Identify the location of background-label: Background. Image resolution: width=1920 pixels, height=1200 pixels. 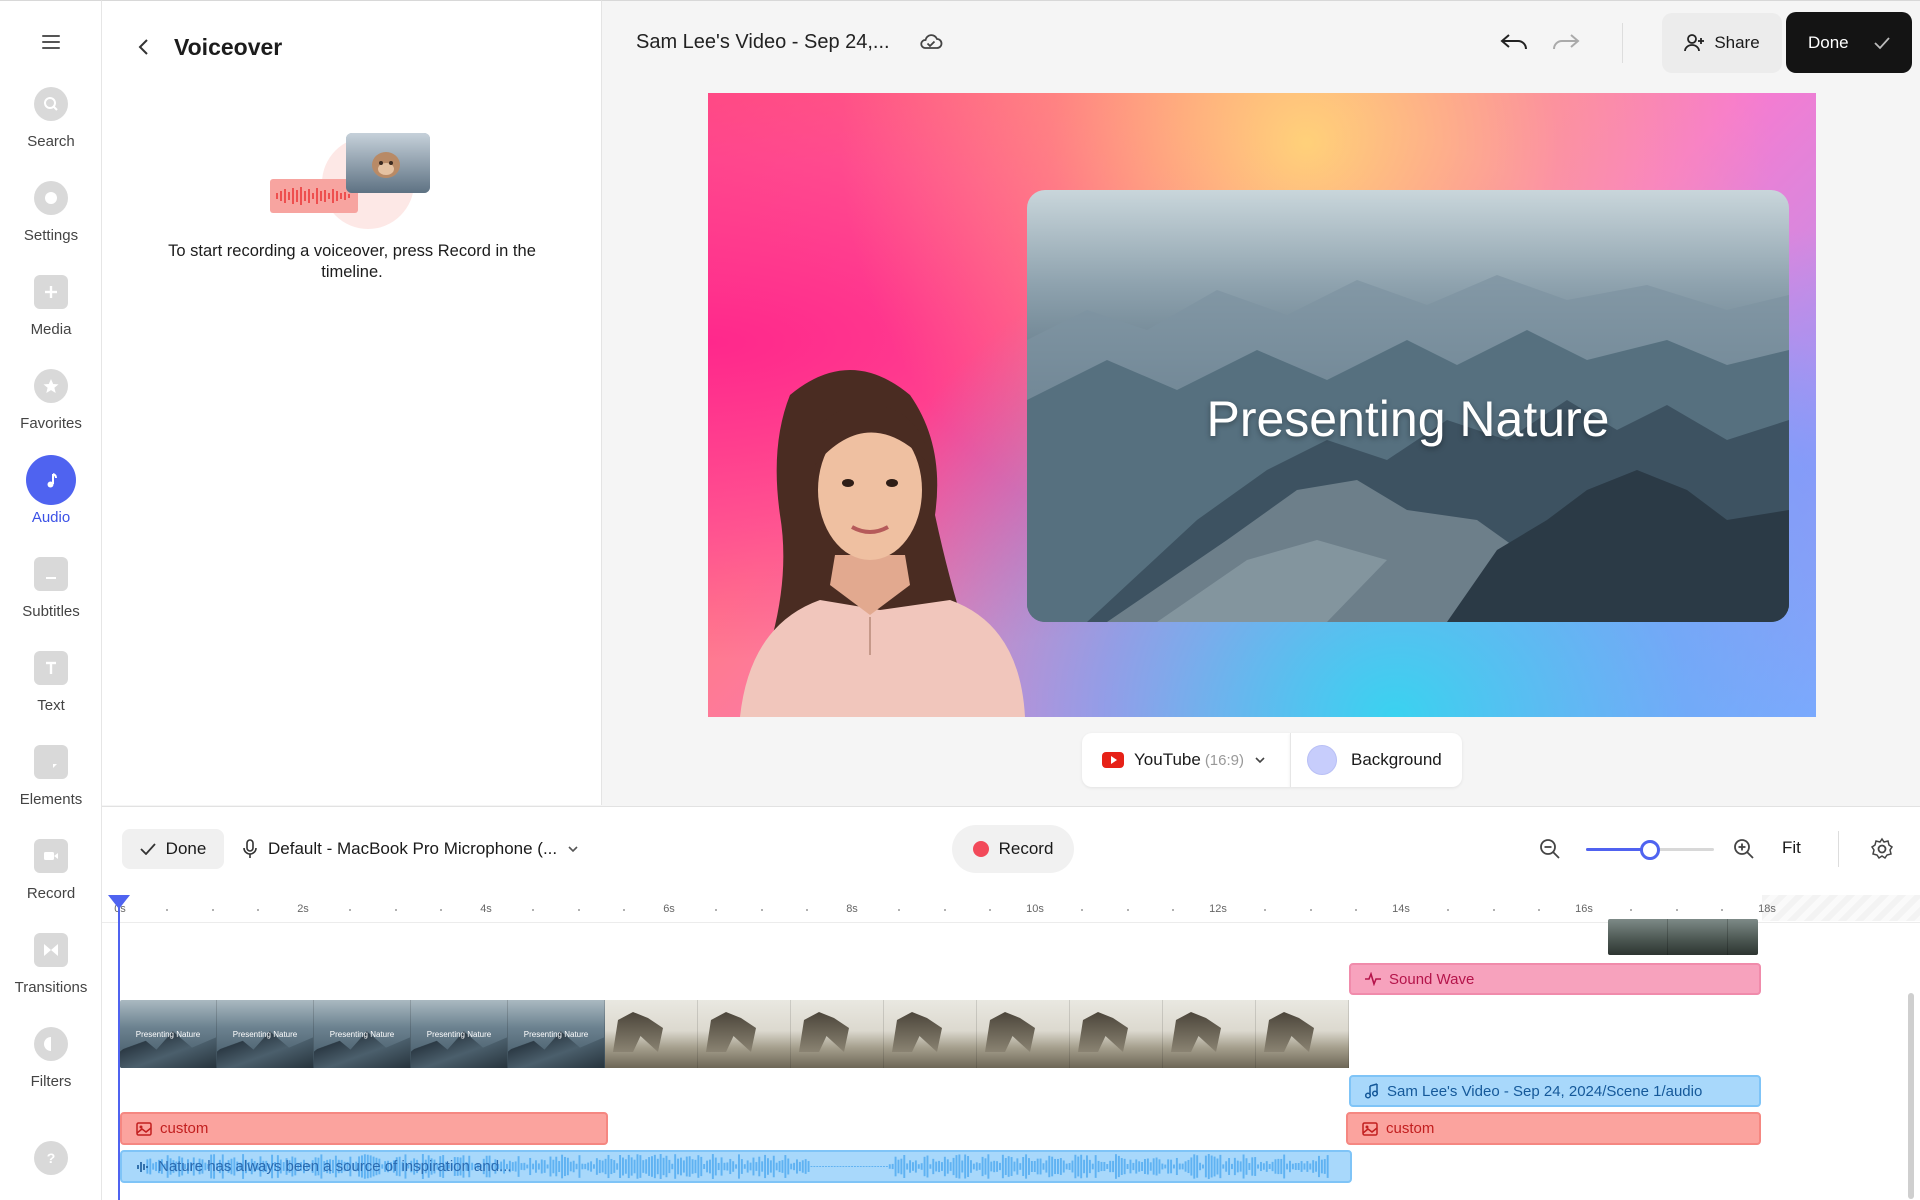
(1396, 759).